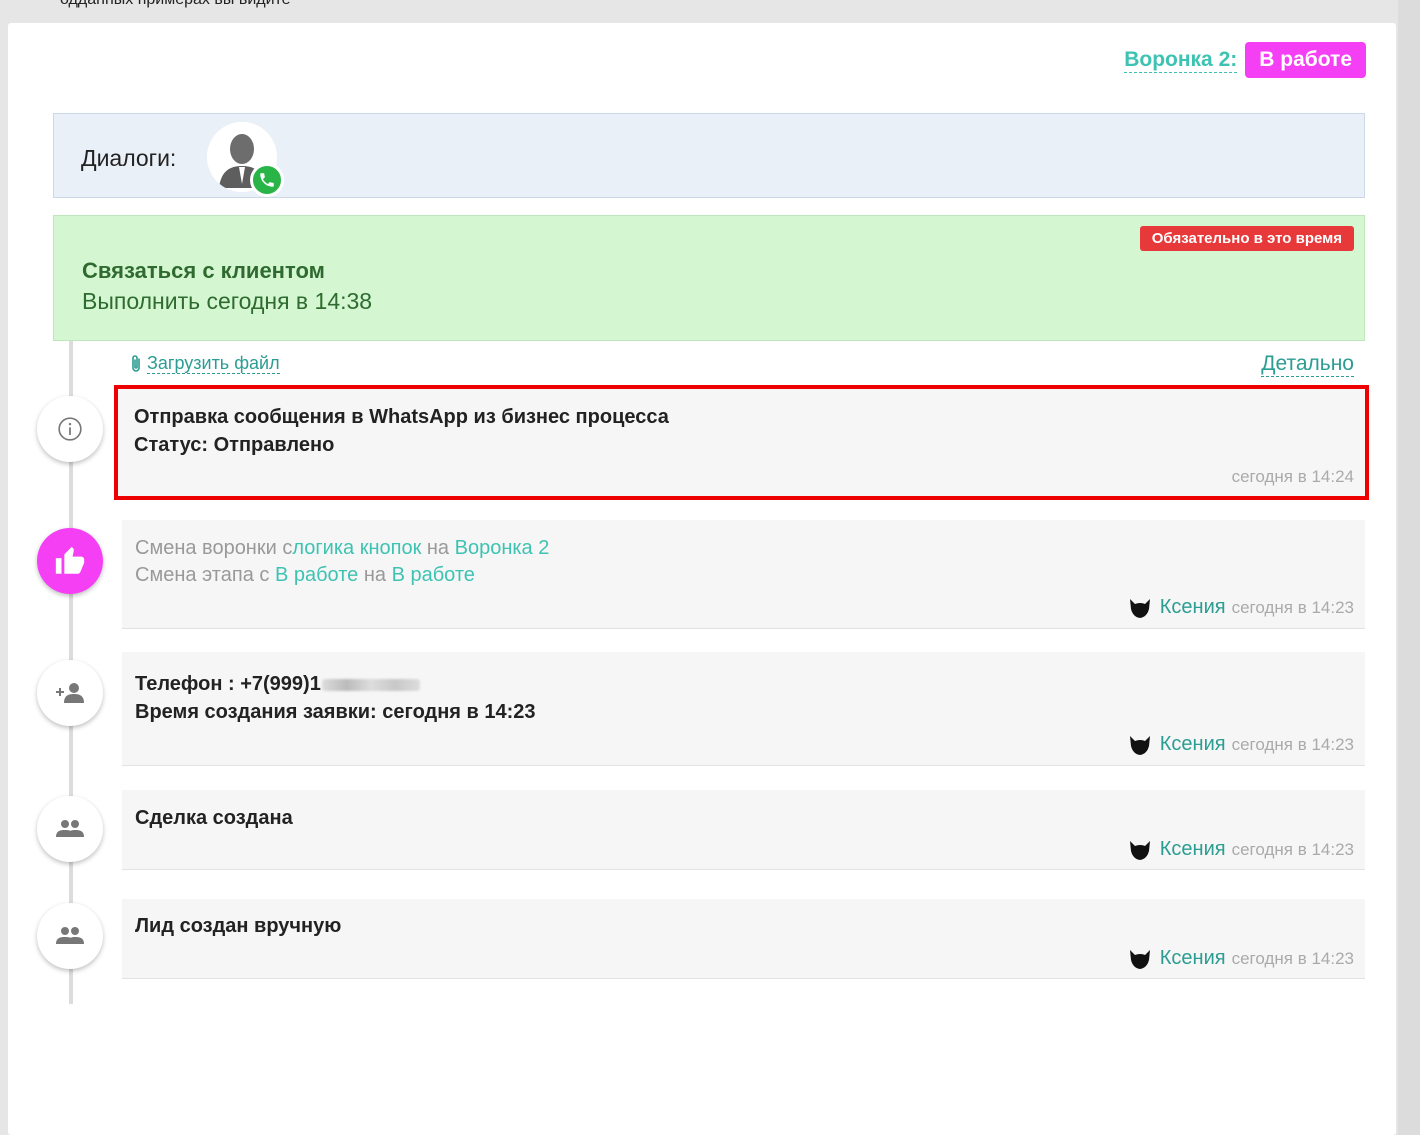 The width and height of the screenshot is (1420, 1135). Describe the element at coordinates (316, 575) in the screenshot. I see `stage-from-link: В работе` at that location.